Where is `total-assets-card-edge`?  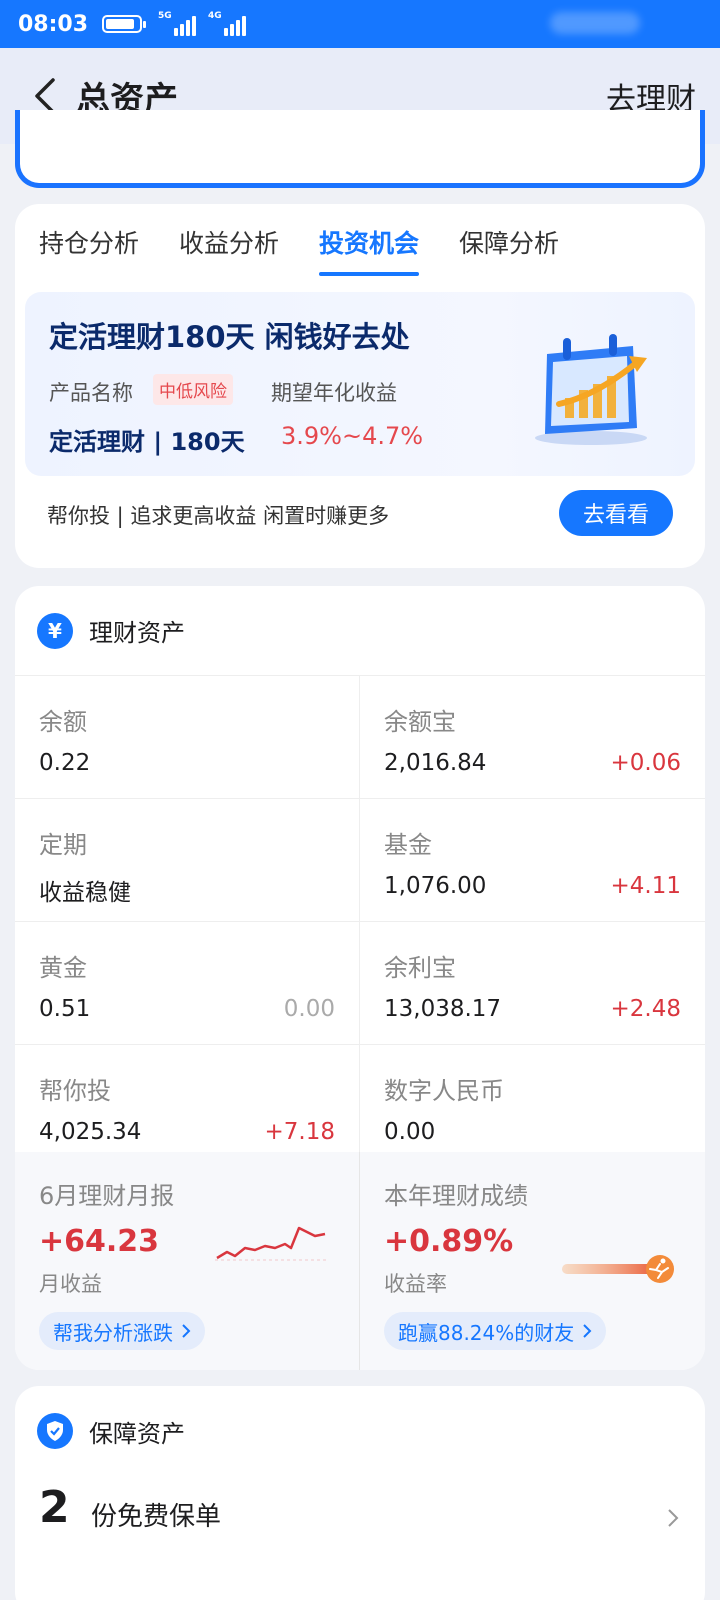
total-assets-card-edge is located at coordinates (360, 149).